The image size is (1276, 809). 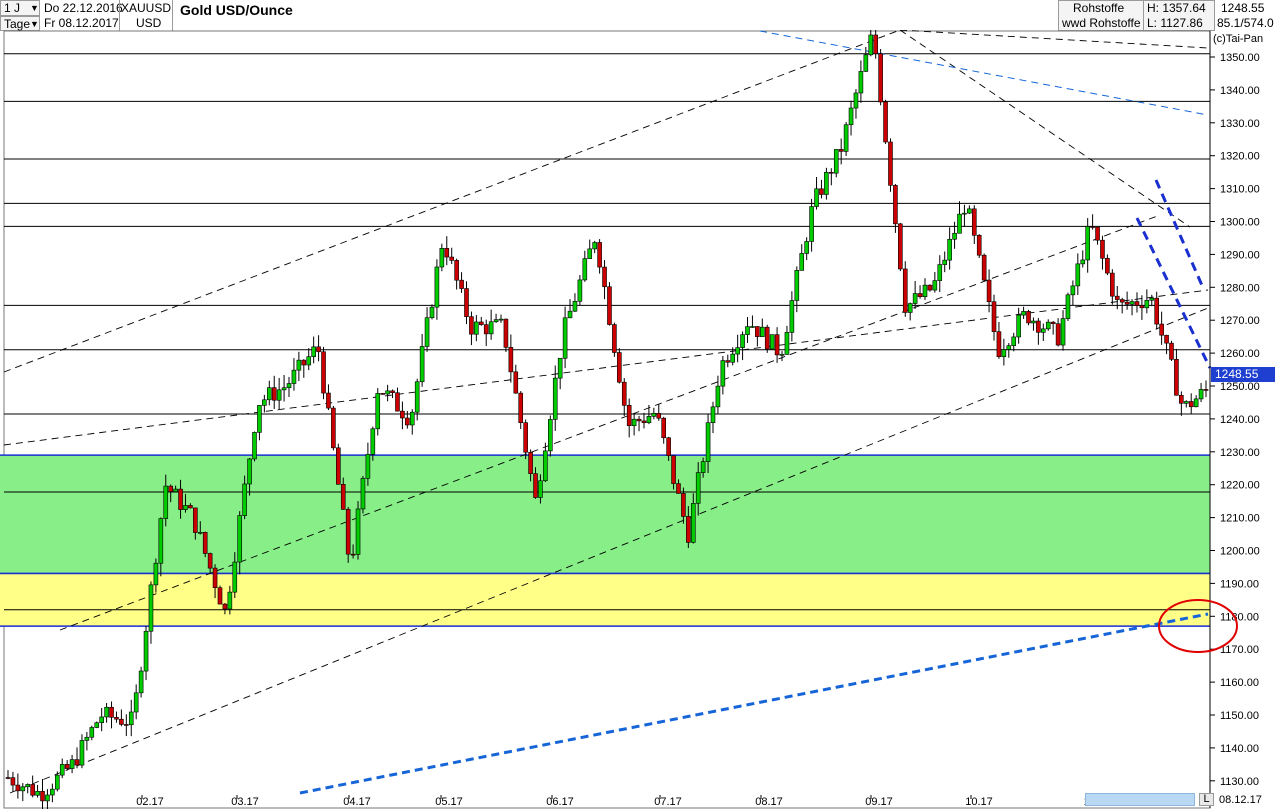 What do you see at coordinates (1099, 8) in the screenshot?
I see `category: Rohstoffe` at bounding box center [1099, 8].